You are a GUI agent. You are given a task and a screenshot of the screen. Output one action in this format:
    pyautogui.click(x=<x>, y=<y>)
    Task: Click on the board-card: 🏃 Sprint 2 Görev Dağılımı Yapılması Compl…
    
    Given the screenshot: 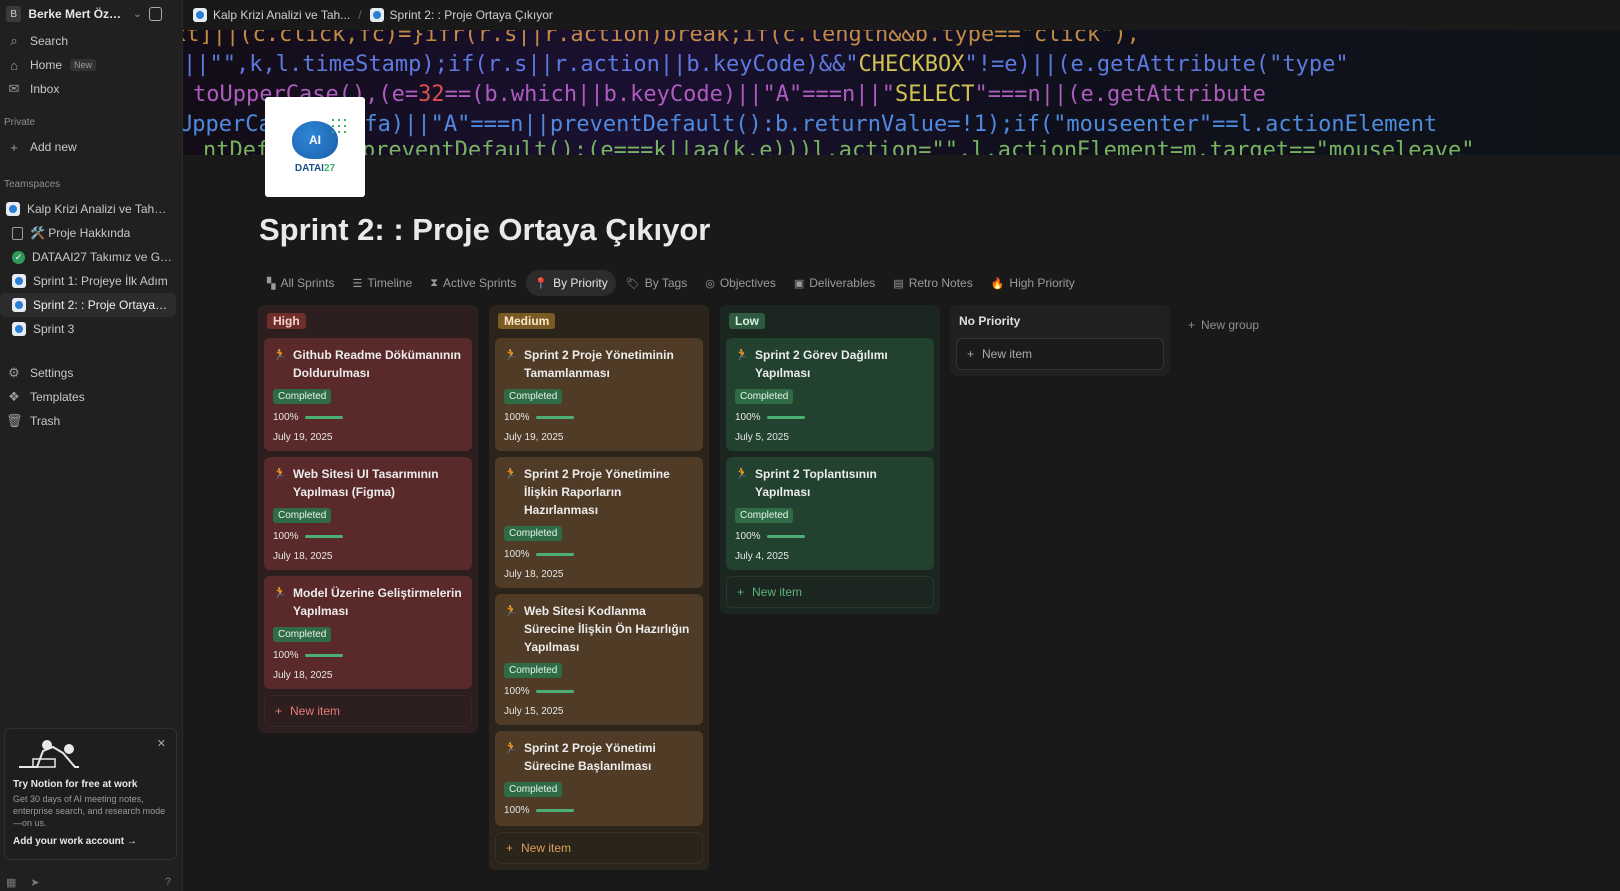 What is the action you would take?
    pyautogui.click(x=830, y=394)
    